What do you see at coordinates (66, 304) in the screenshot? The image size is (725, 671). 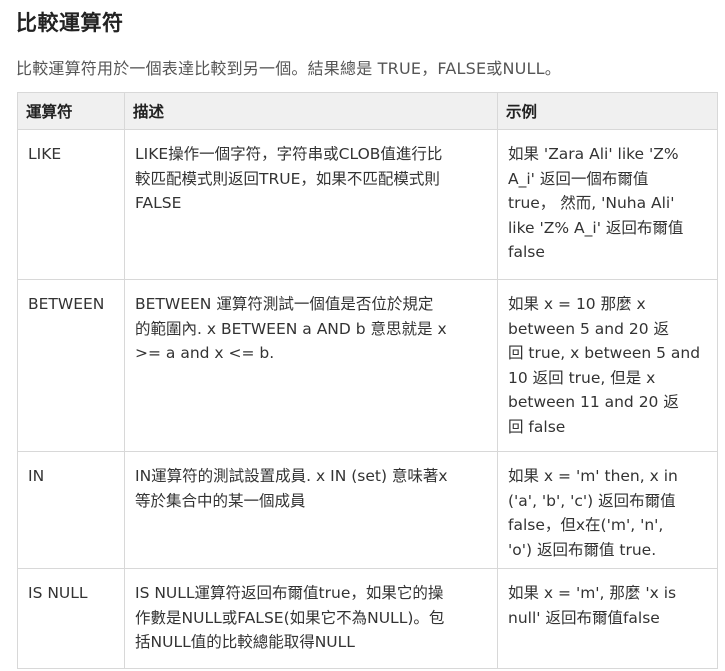 I see `operator-name: BETWEEN` at bounding box center [66, 304].